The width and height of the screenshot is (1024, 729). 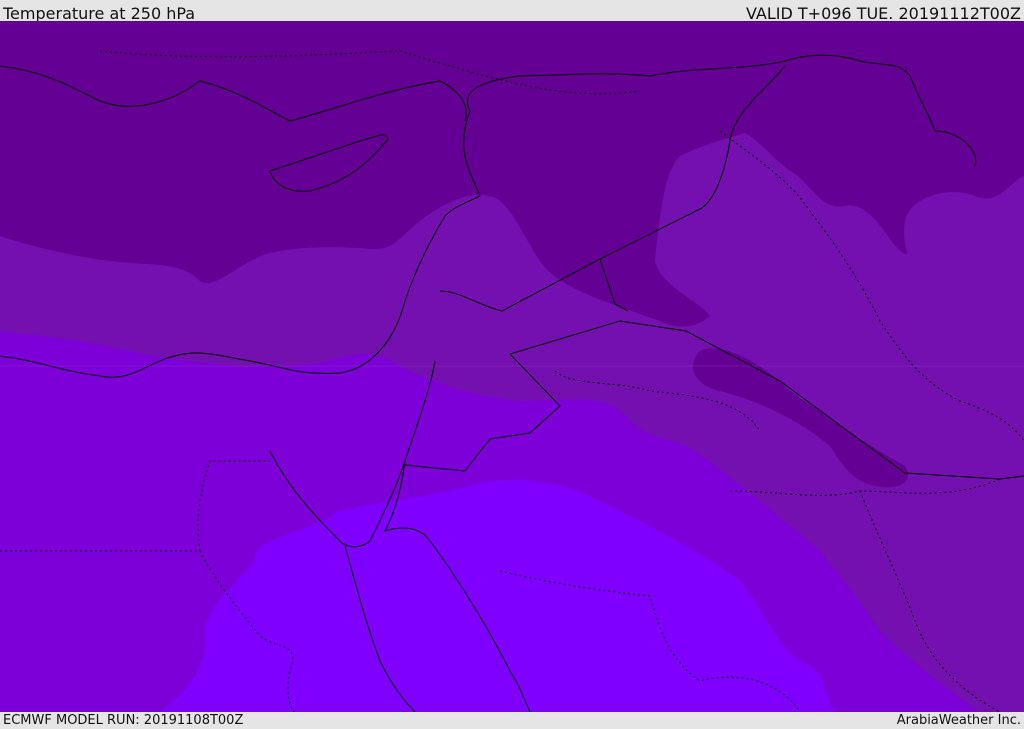 What do you see at coordinates (958, 720) in the screenshot?
I see `credit: ArabiaWeather Inc.` at bounding box center [958, 720].